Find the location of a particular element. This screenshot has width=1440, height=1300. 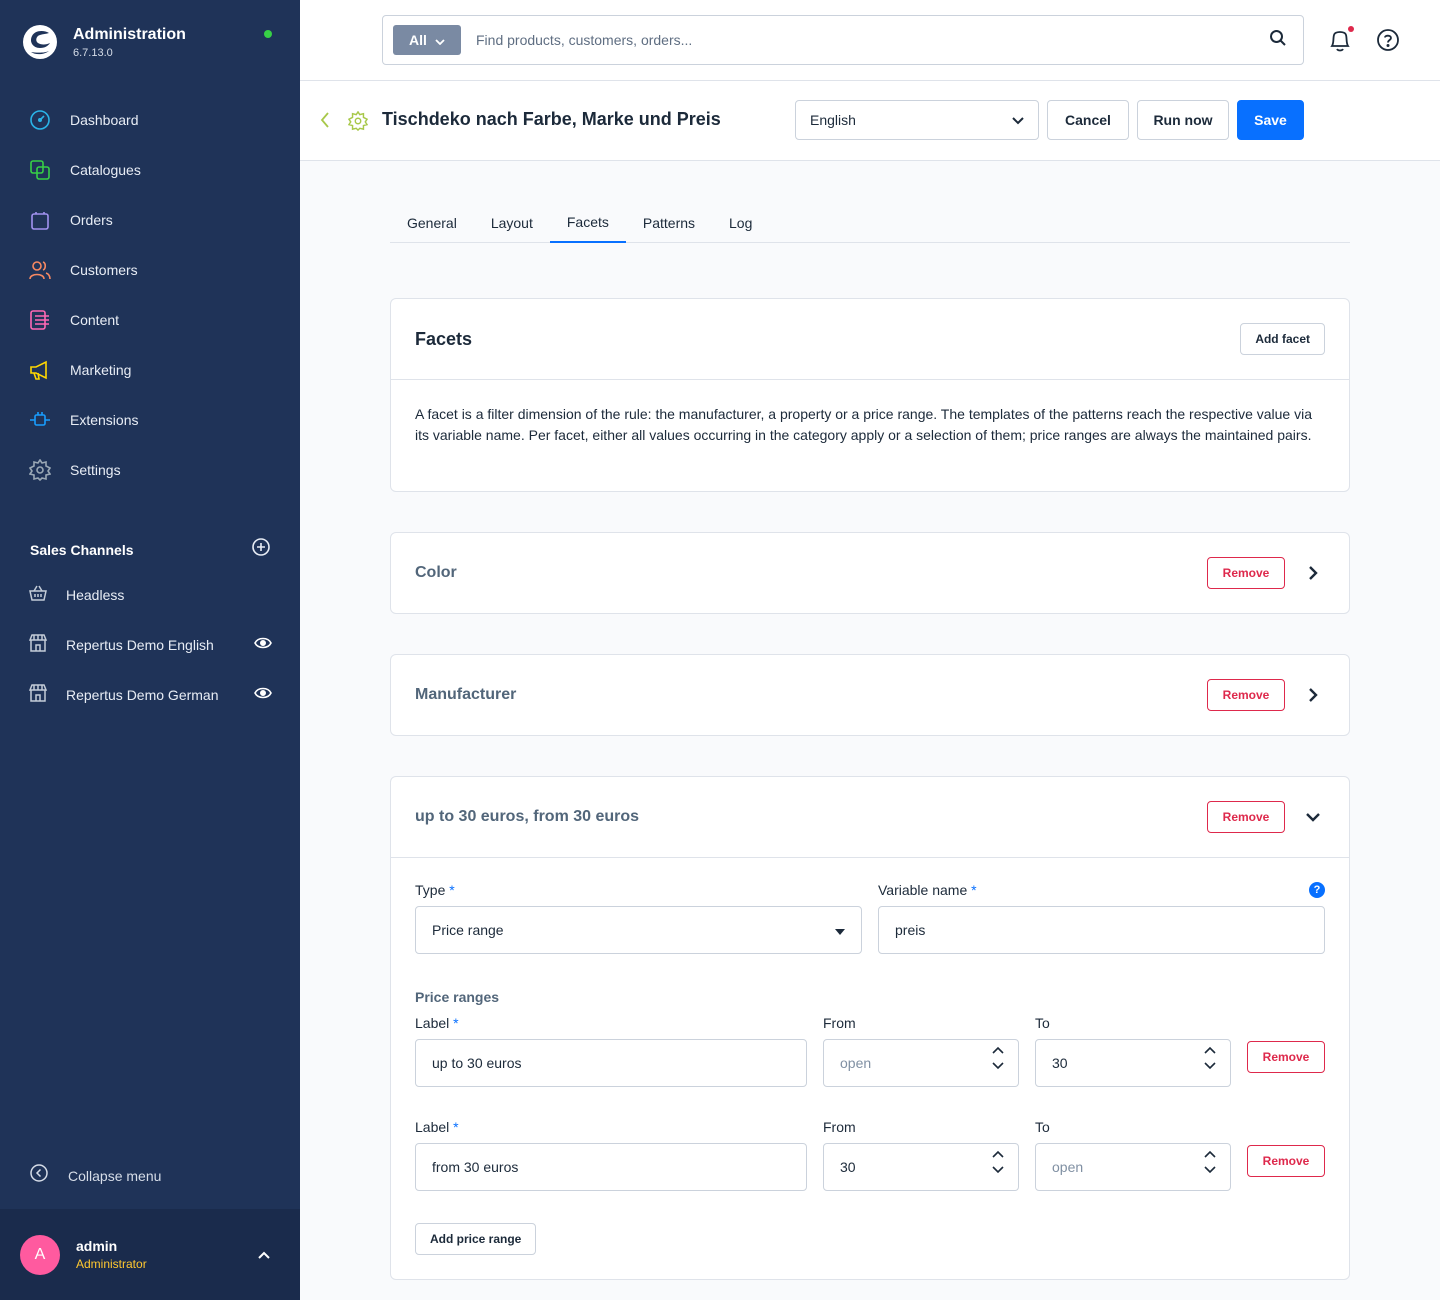

nav-item-customers: Customers is located at coordinates (150, 270).